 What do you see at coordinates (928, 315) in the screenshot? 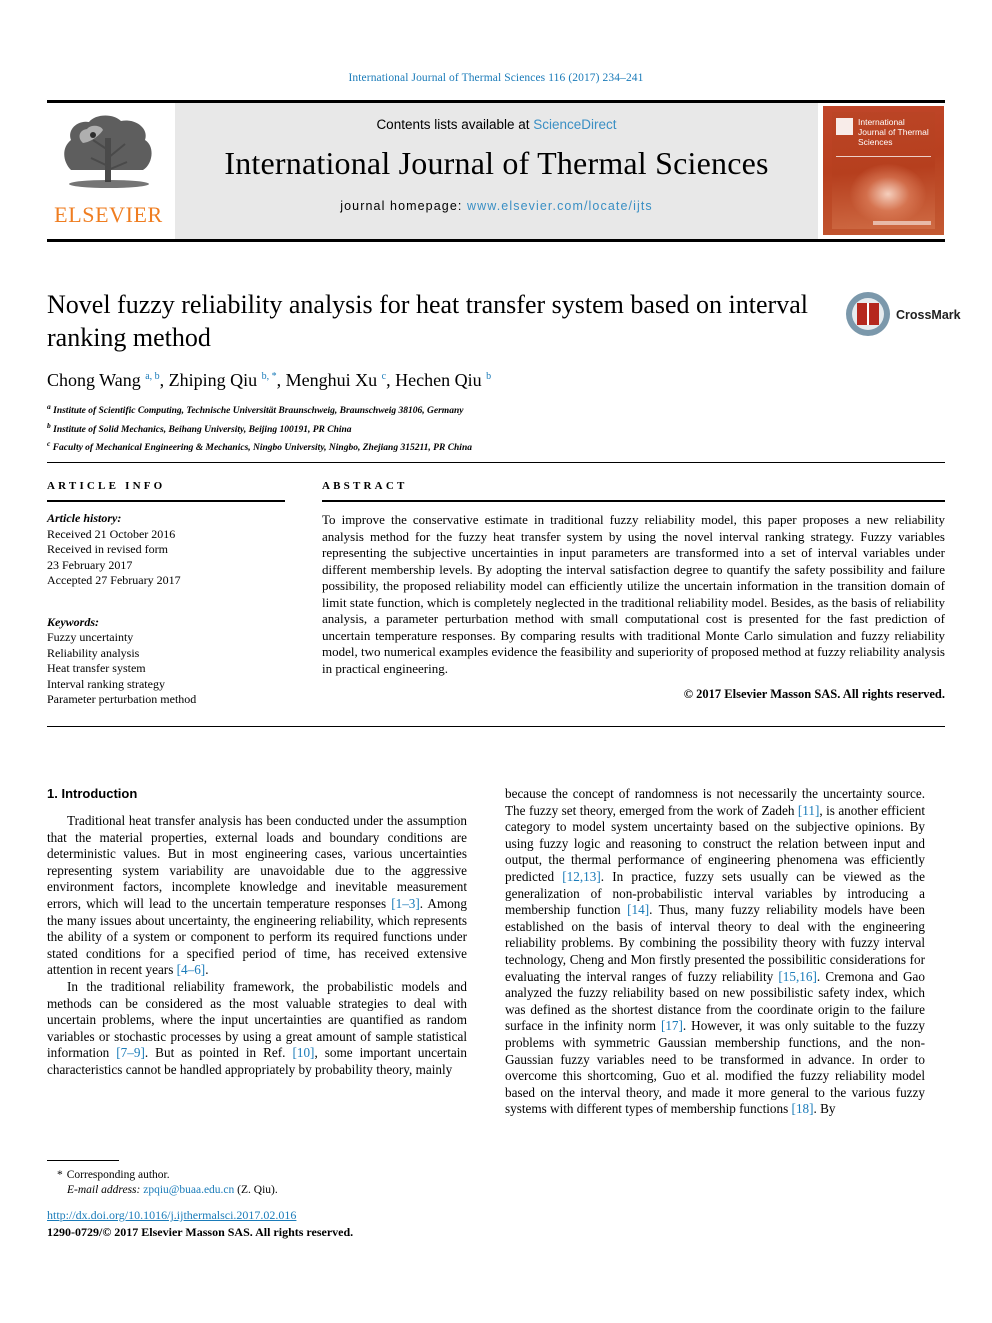
I see `crossmark-label: CrossMark` at bounding box center [928, 315].